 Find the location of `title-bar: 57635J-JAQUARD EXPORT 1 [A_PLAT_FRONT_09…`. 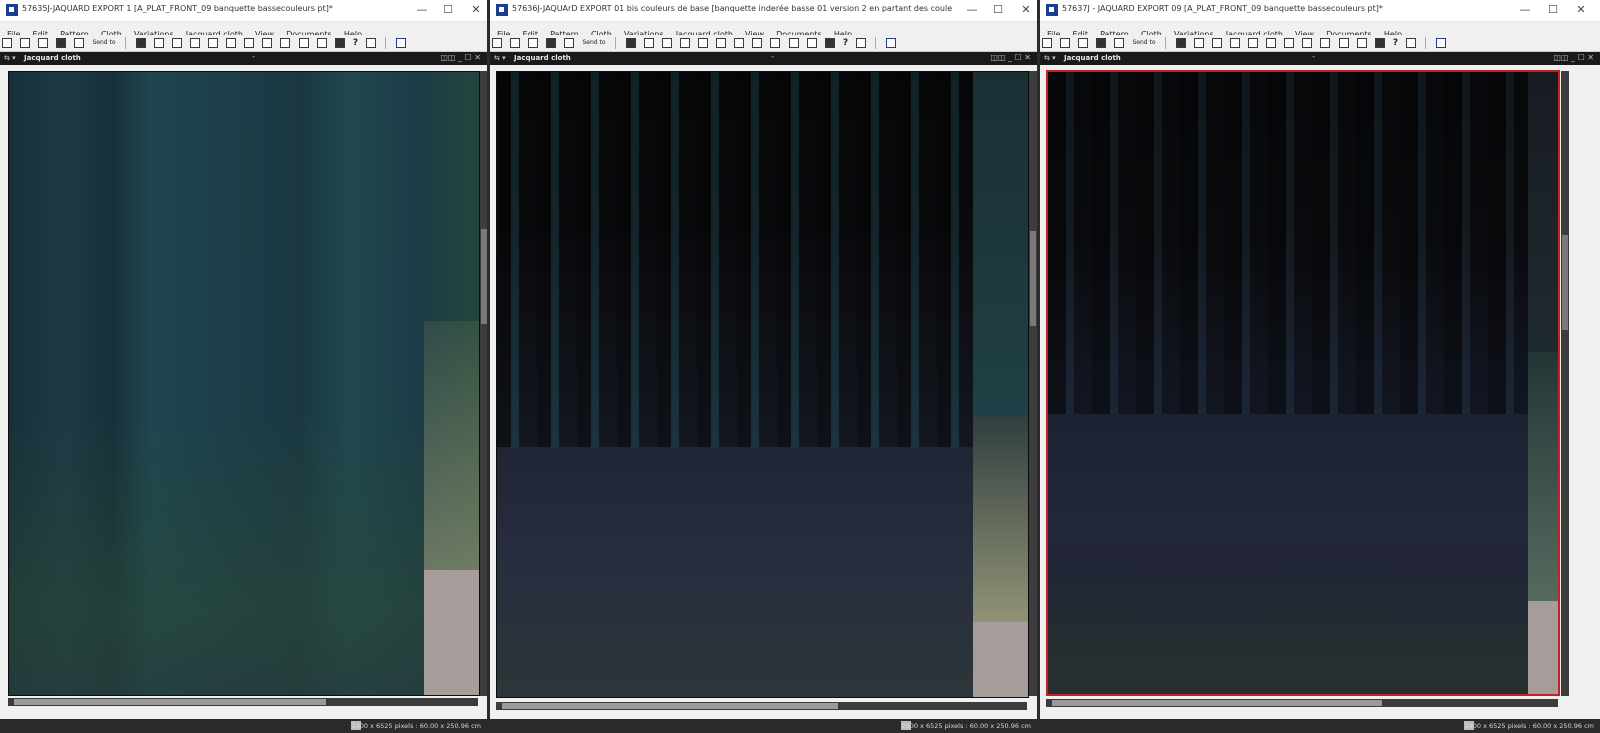

title-bar: 57635J-JAQUARD EXPORT 1 [A_PLAT_FRONT_09… is located at coordinates (243, 11).